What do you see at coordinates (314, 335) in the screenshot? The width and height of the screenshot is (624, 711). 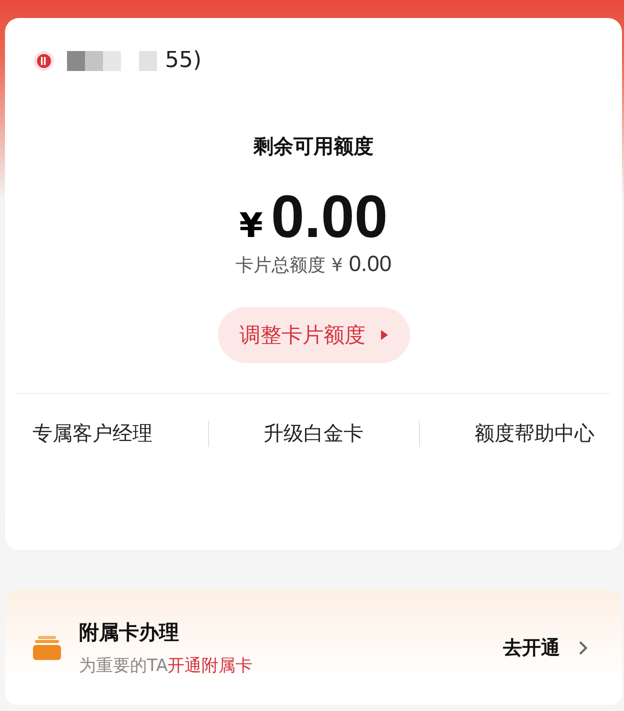 I see `adjust-limit-button: 调整卡片额度` at bounding box center [314, 335].